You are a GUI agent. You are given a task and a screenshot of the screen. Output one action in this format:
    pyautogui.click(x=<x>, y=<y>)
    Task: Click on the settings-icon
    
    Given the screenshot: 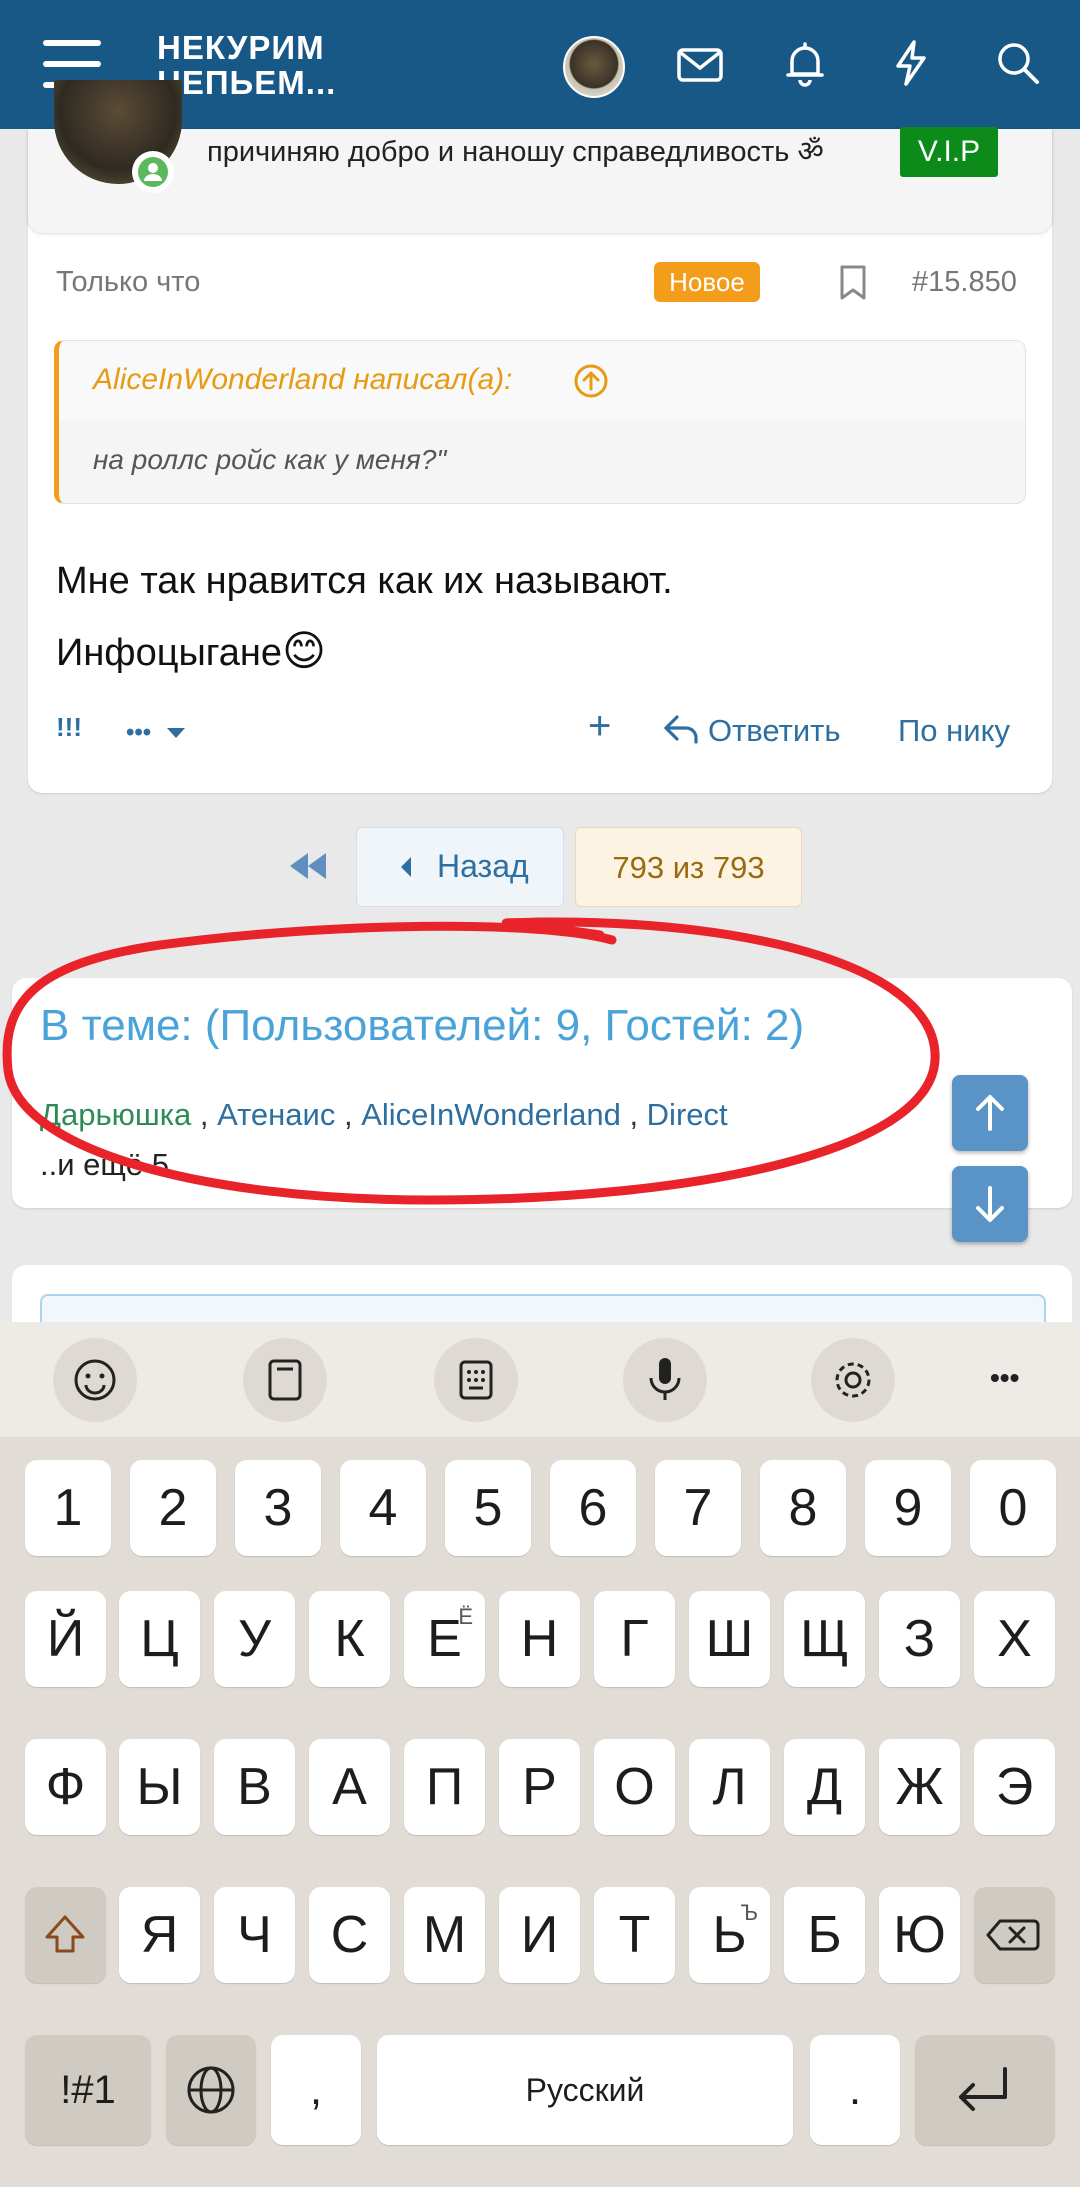 What is the action you would take?
    pyautogui.click(x=853, y=1380)
    